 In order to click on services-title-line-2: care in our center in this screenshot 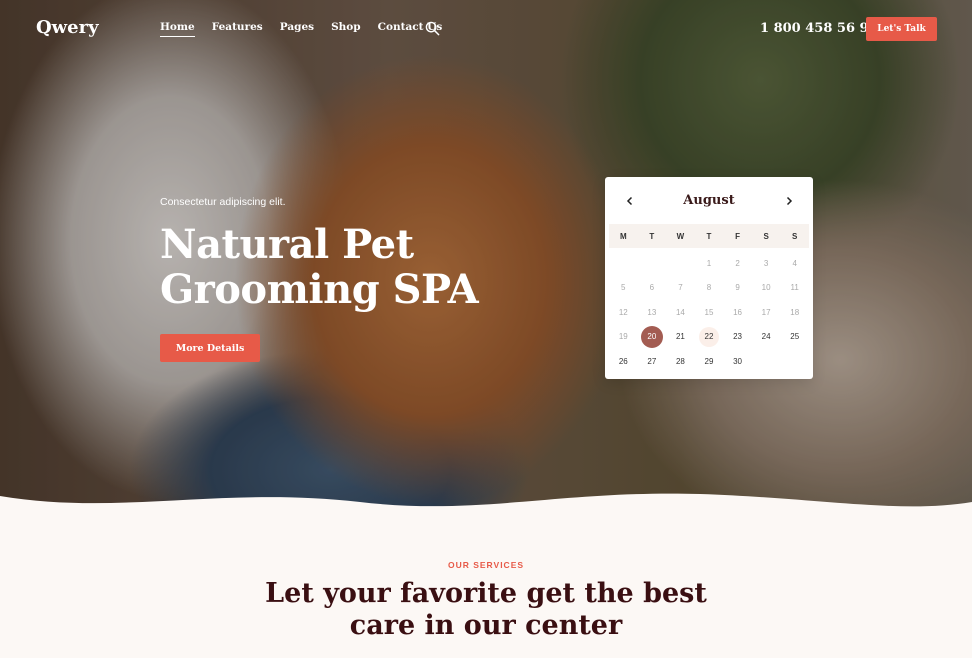, I will do `click(486, 625)`.